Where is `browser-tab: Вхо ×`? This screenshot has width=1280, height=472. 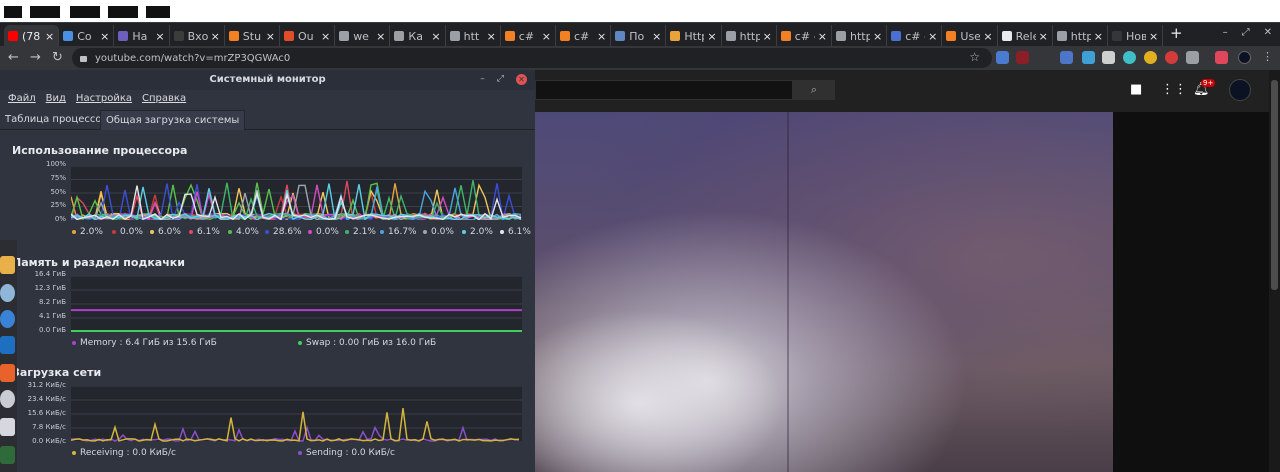 browser-tab: Вхо × is located at coordinates (197, 36).